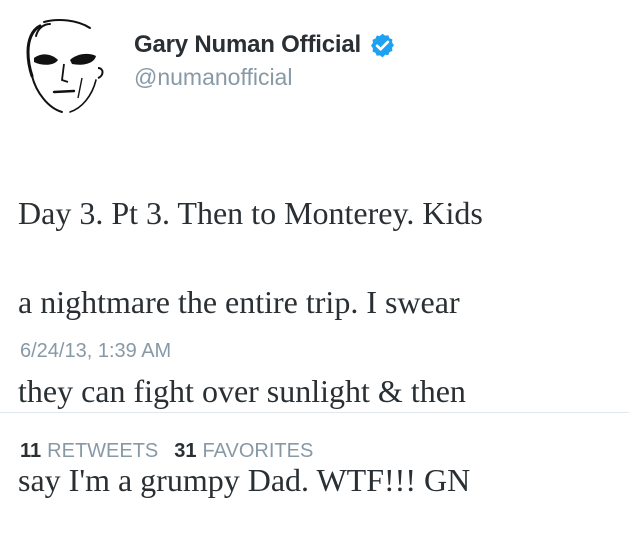 This screenshot has height=547, width=629. I want to click on favorites-stat: 31 FAVORITES, so click(243, 451).